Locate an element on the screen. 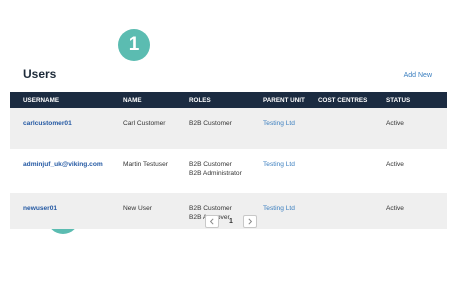  column-header-name: NAME is located at coordinates (156, 100).